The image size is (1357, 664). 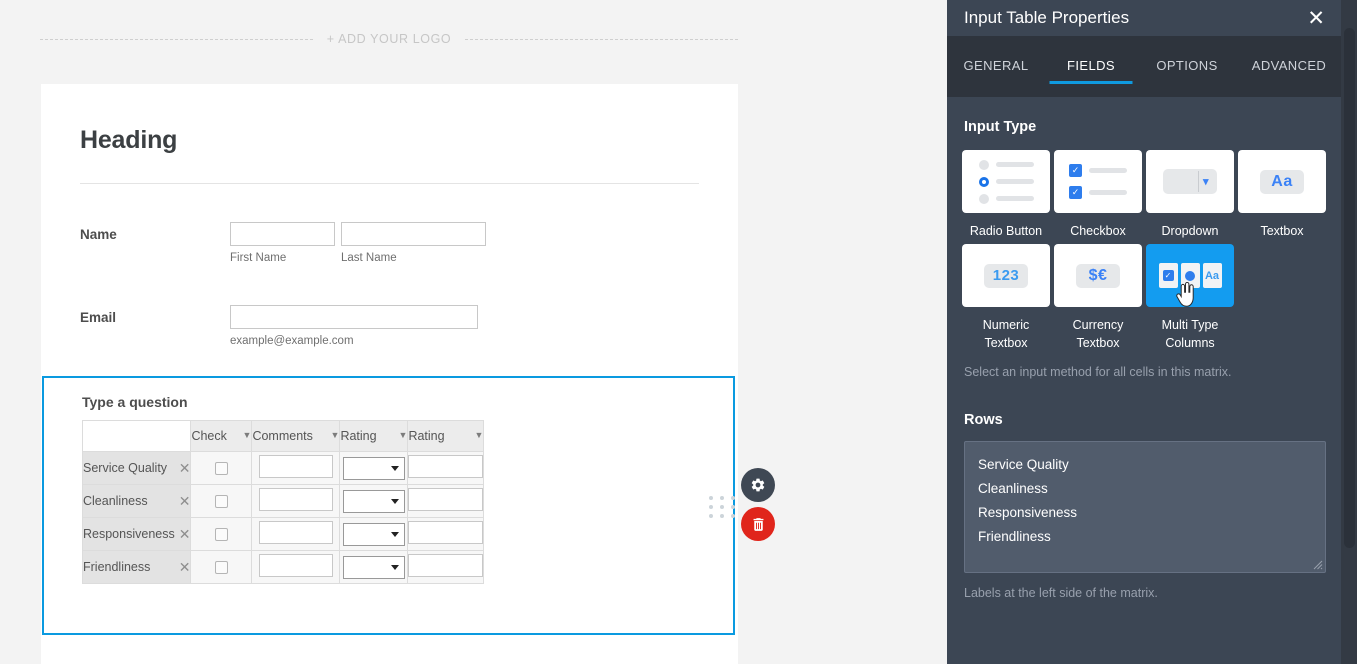 What do you see at coordinates (446, 436) in the screenshot?
I see `column-header-rating-2: Rating ▼` at bounding box center [446, 436].